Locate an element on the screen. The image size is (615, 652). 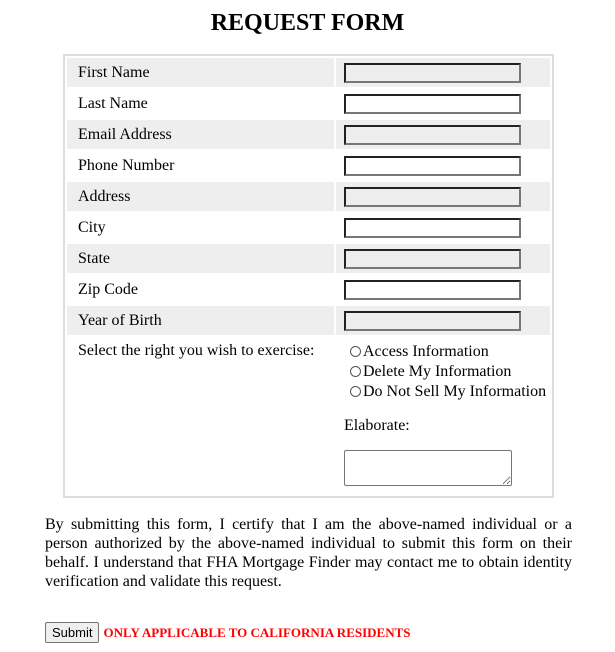
first-name-label: First Name is located at coordinates (200, 72).